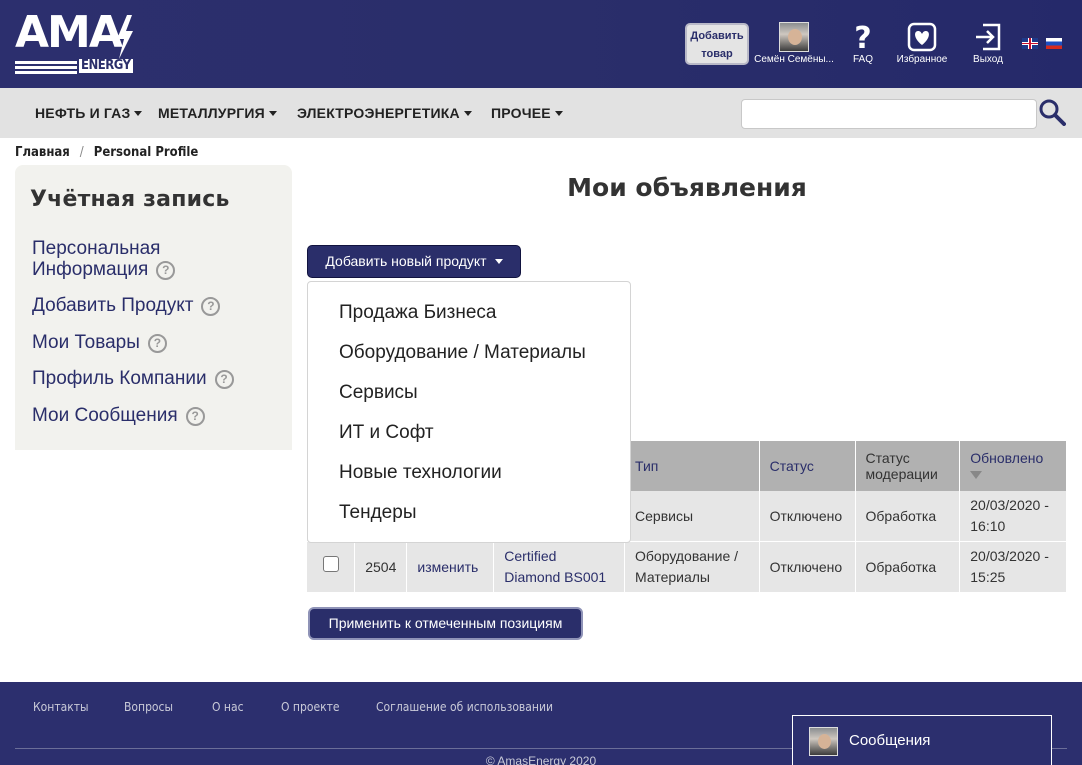 This screenshot has height=765, width=1082. What do you see at coordinates (146, 152) in the screenshot?
I see `breadcrumb-current: Personal Profile` at bounding box center [146, 152].